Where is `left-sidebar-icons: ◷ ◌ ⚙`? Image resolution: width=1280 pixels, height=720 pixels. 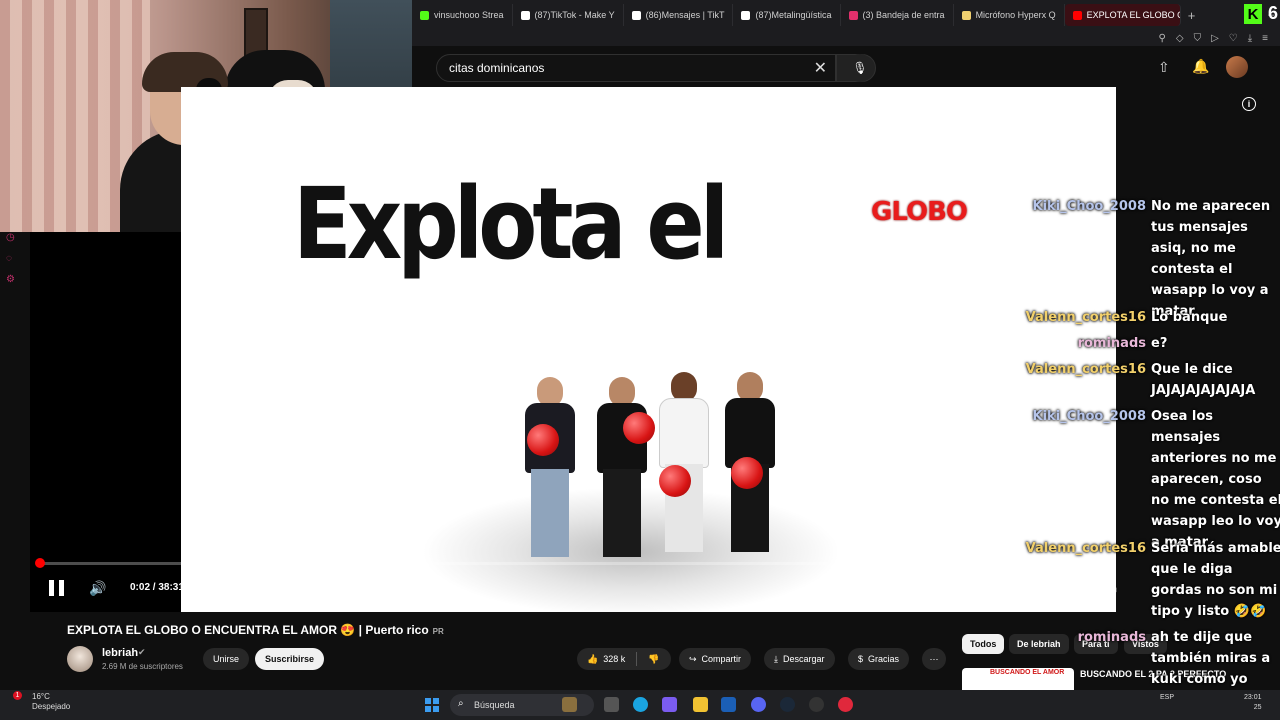
left-sidebar-icons: ◷ ◌ ⚙ is located at coordinates (14, 262).